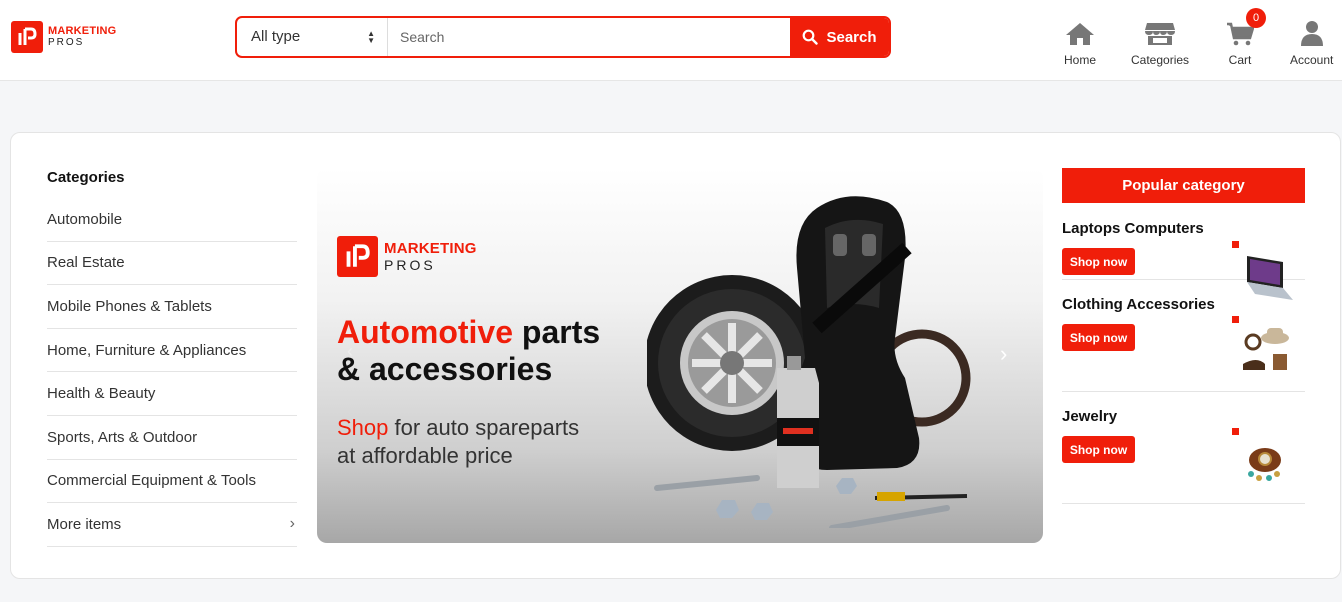  I want to click on search-icon, so click(811, 37).